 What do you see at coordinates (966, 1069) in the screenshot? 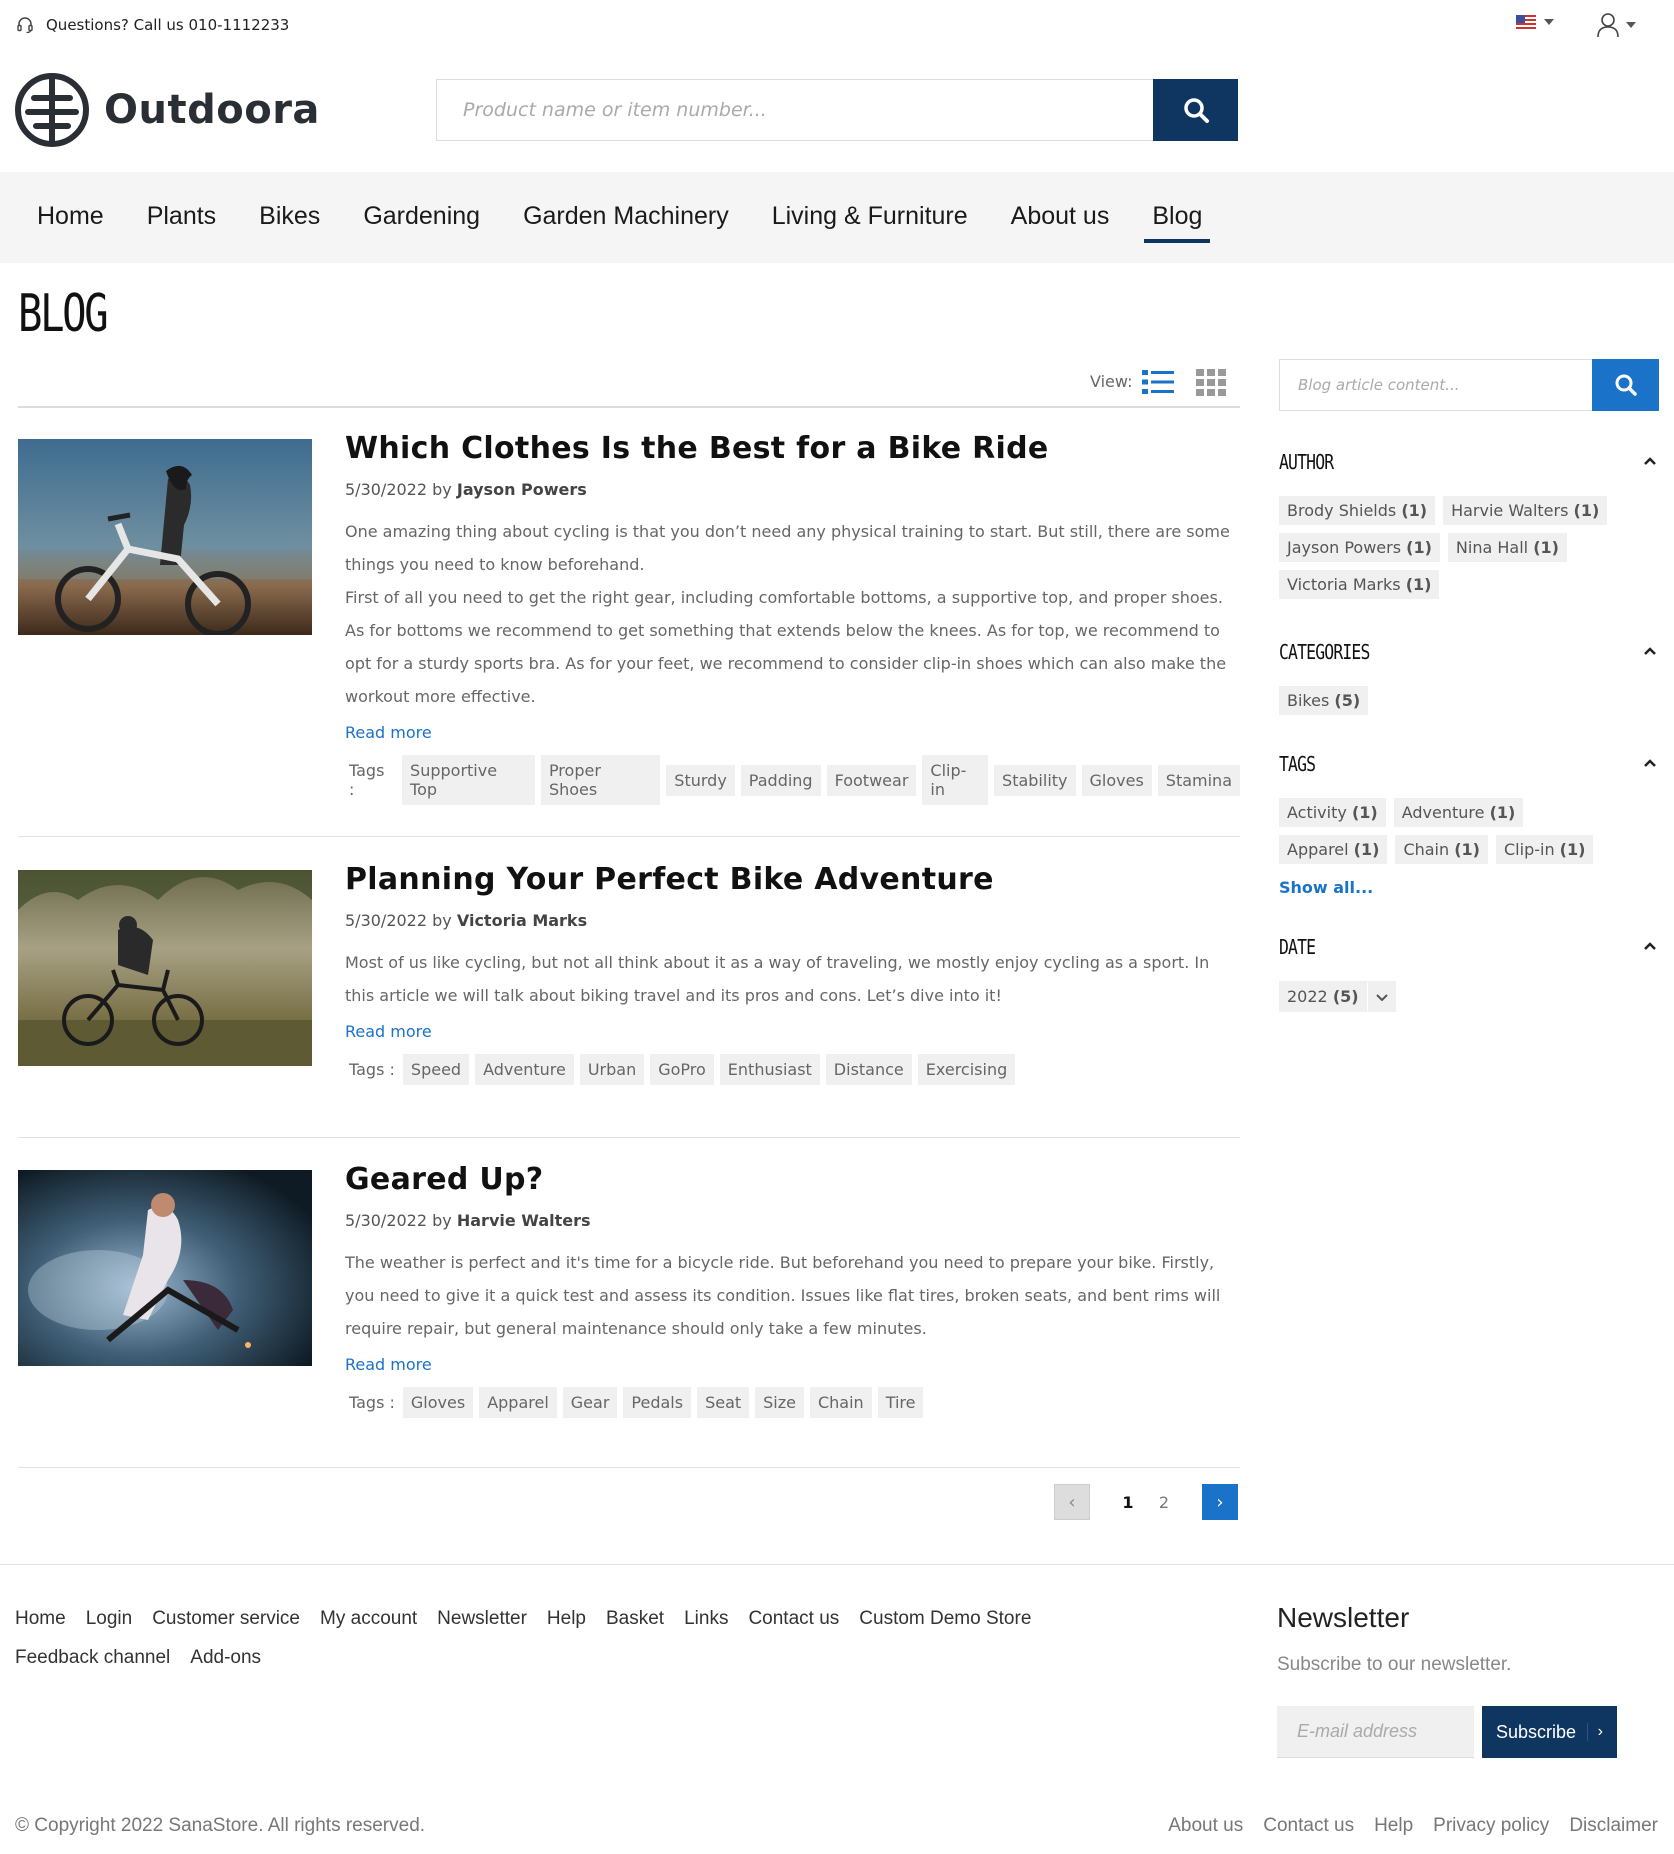
I see `tag-chip: Exercising` at bounding box center [966, 1069].